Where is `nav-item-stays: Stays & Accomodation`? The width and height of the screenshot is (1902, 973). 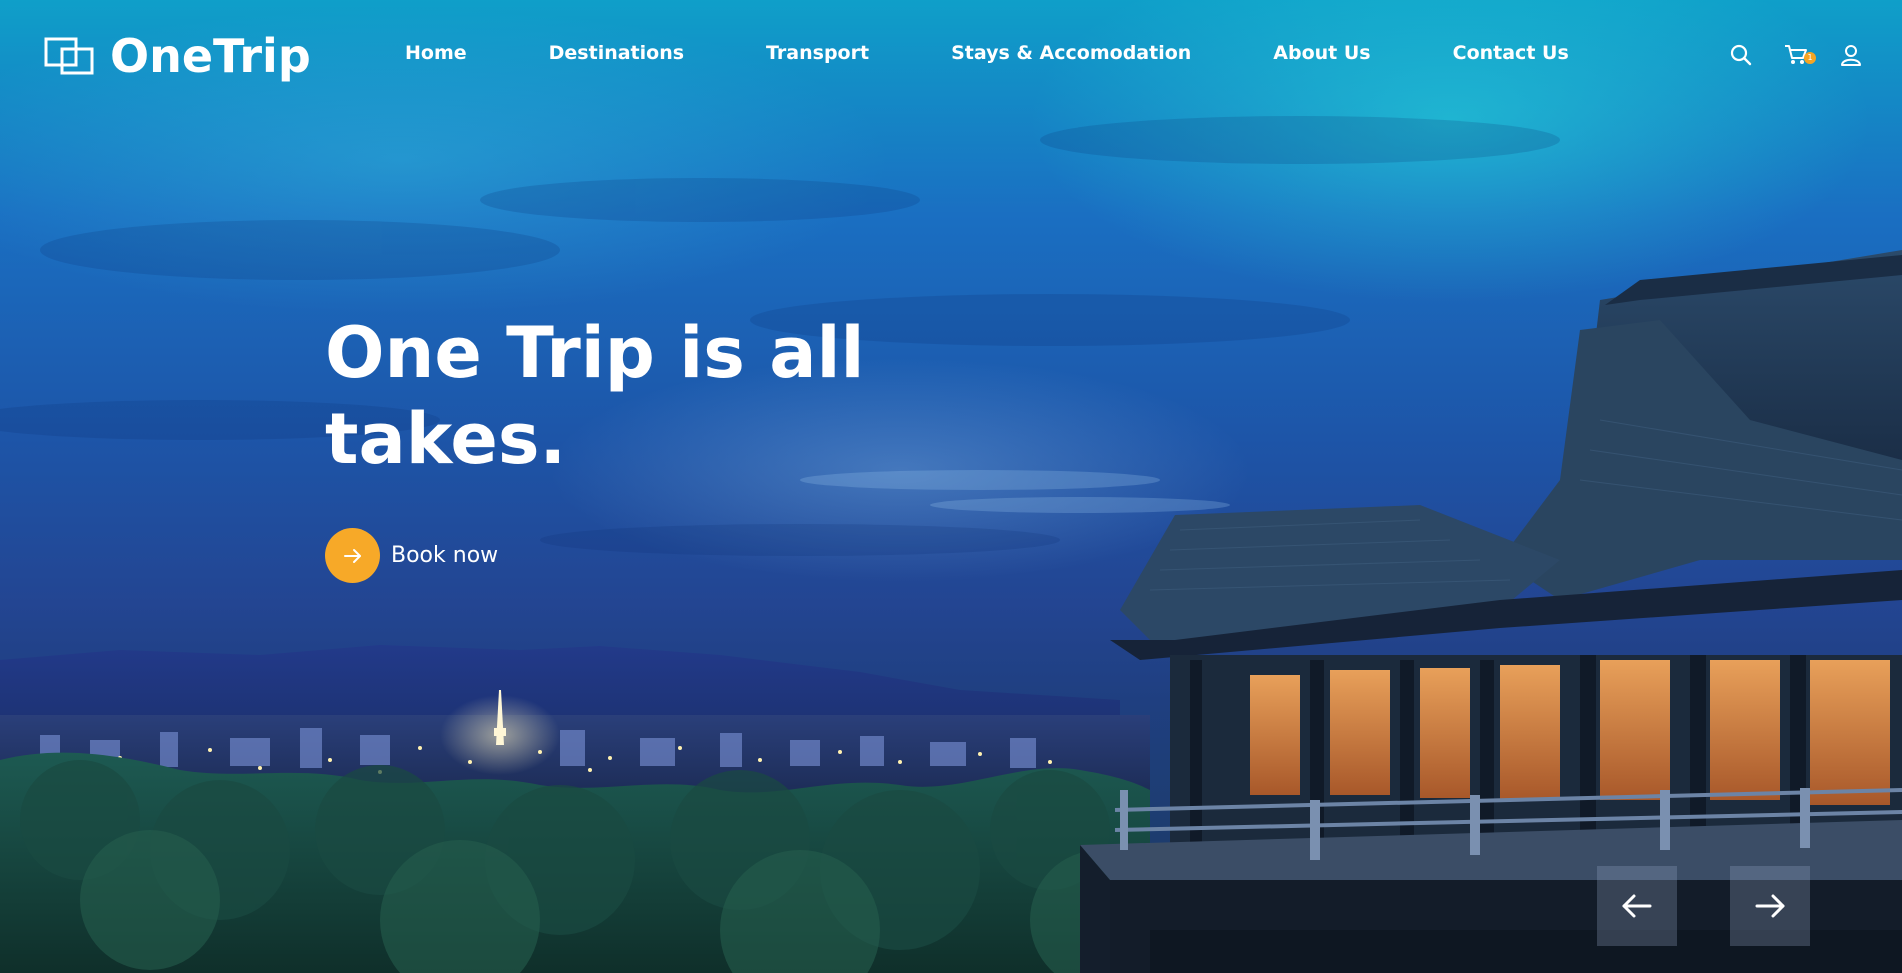
nav-item-stays: Stays & Accomodation is located at coordinates (1071, 53).